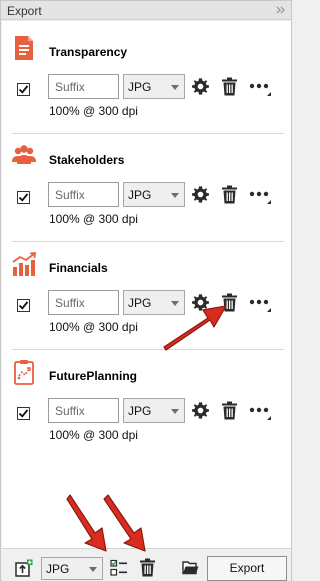  What do you see at coordinates (190, 567) in the screenshot?
I see `folder-icon` at bounding box center [190, 567].